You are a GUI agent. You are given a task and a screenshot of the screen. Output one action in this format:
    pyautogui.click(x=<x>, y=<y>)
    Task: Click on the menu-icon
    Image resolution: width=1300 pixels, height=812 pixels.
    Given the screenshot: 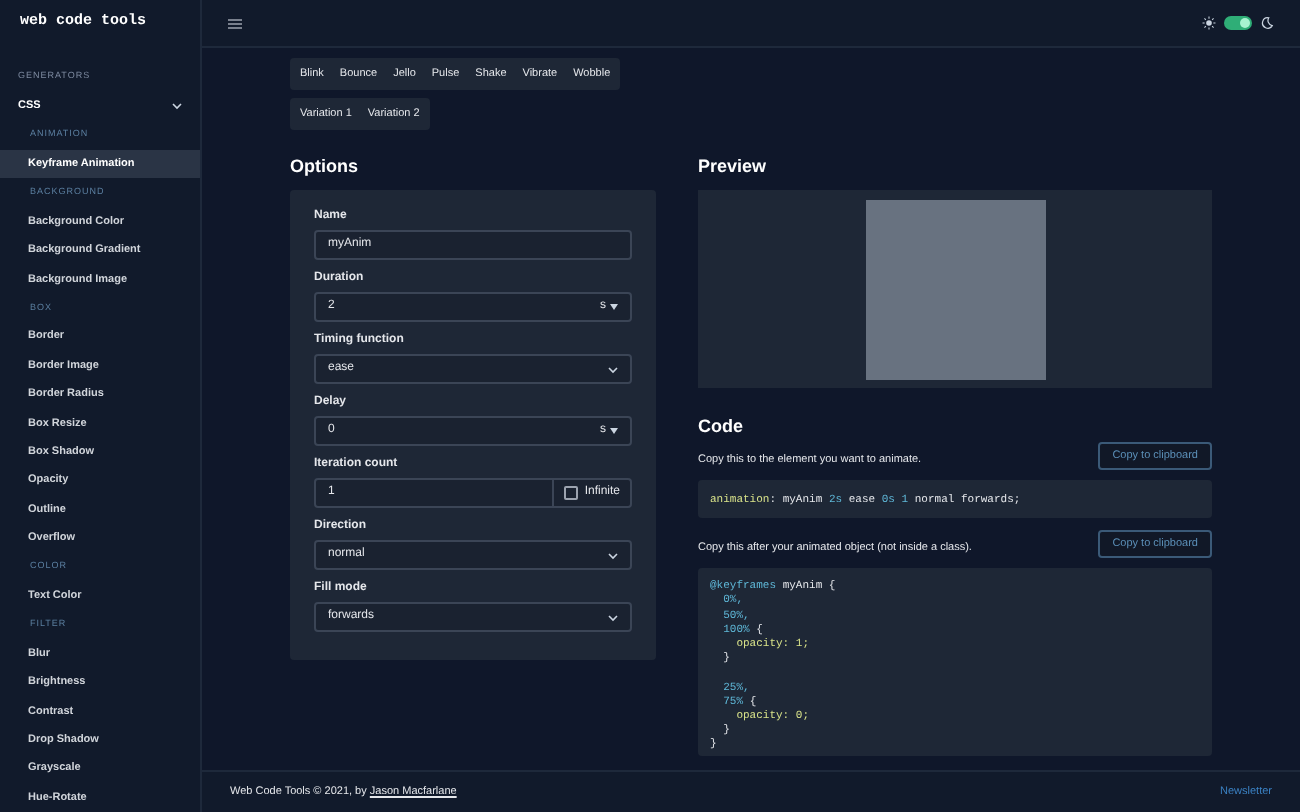 What is the action you would take?
    pyautogui.click(x=235, y=23)
    